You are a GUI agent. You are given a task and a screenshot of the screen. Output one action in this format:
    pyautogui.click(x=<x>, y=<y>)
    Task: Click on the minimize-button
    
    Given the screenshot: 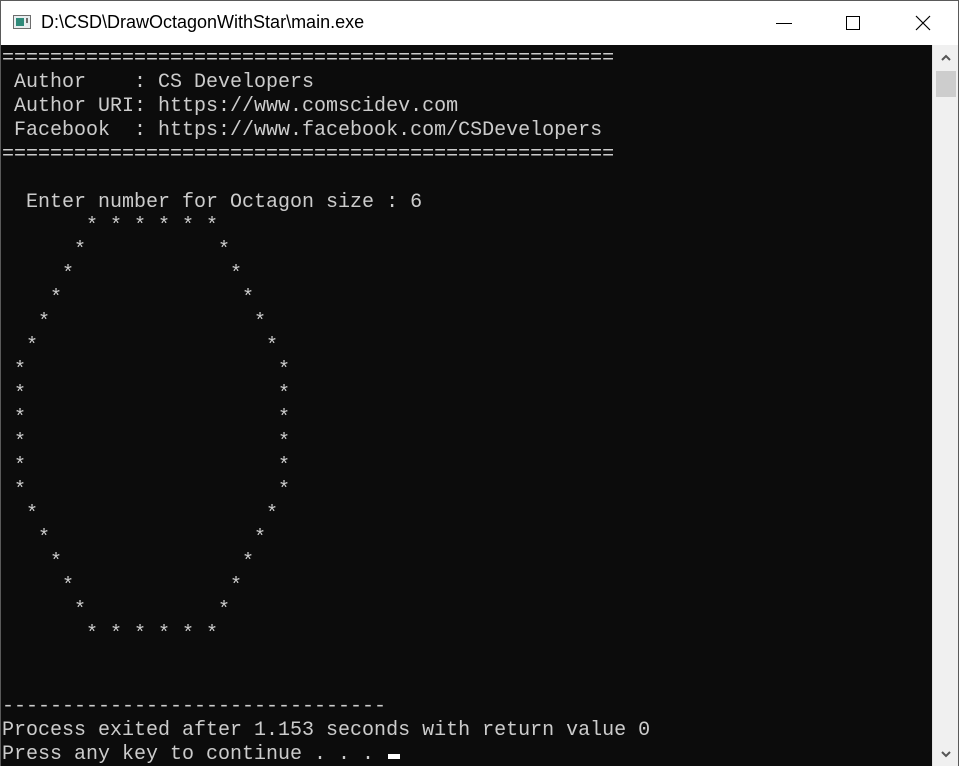 What is the action you would take?
    pyautogui.click(x=784, y=23)
    